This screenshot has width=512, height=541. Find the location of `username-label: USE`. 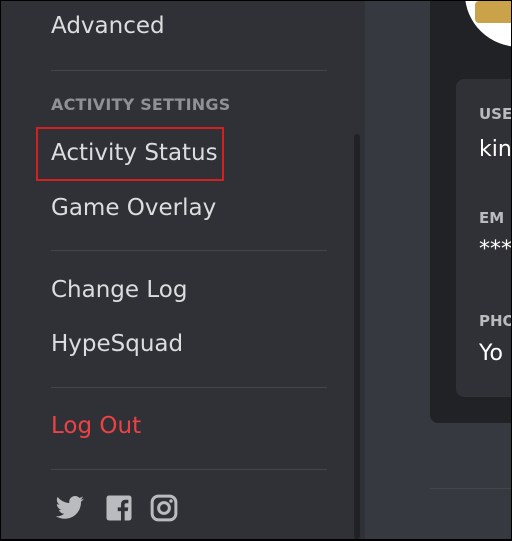

username-label: USE is located at coordinates (495, 114).